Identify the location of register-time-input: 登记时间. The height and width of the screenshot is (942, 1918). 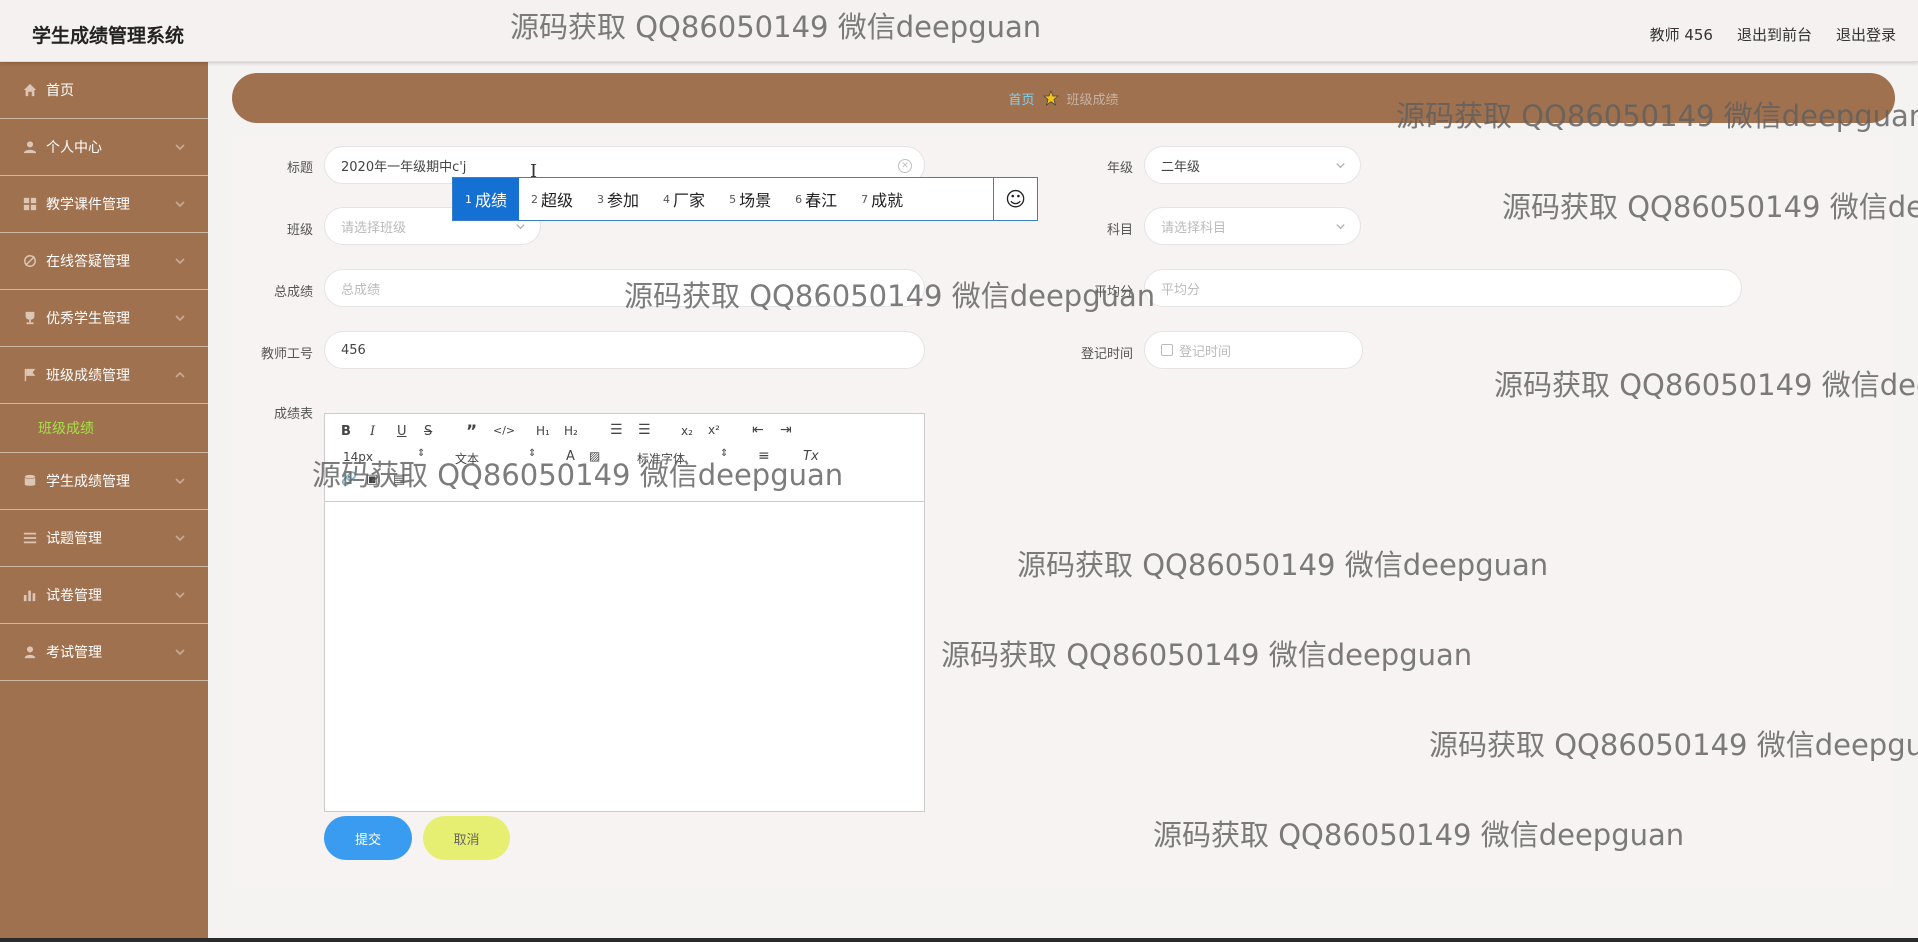
(1253, 350).